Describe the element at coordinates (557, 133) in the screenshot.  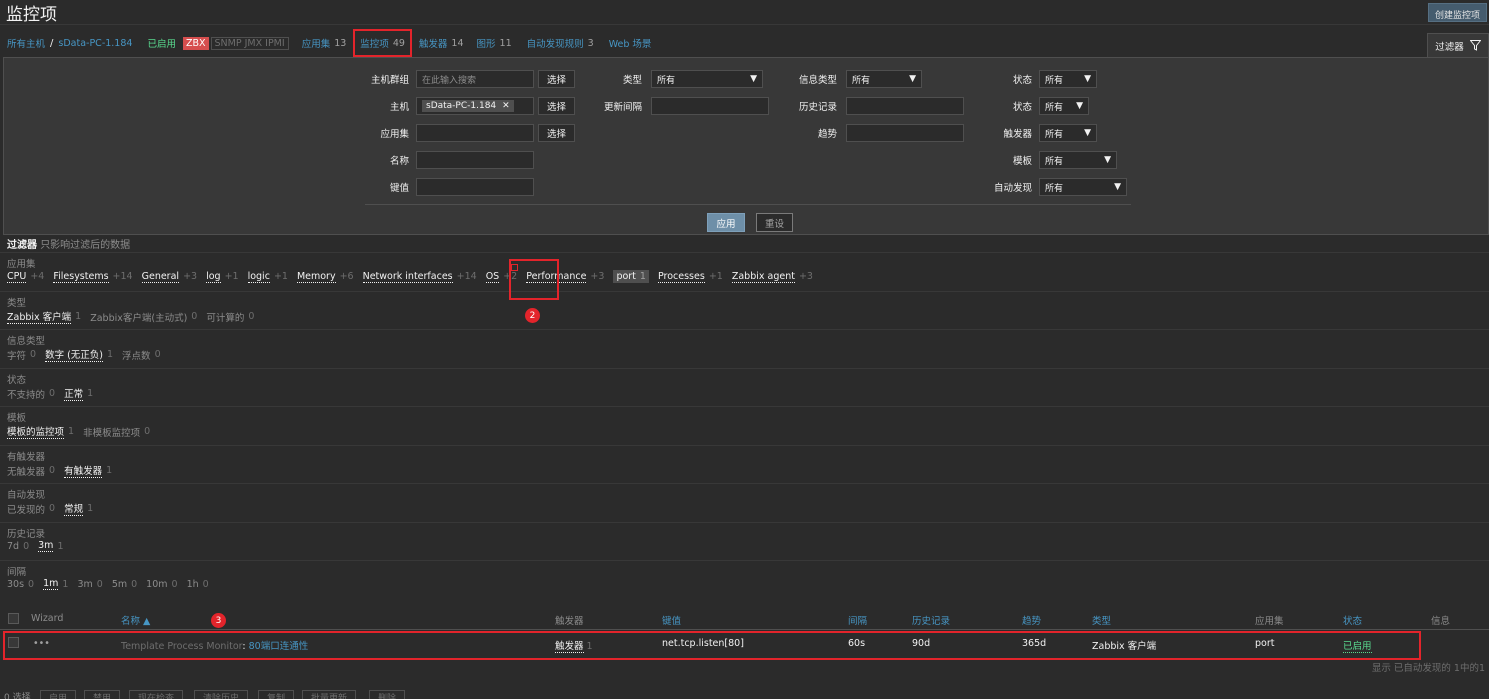
I see `application-select-button: 选择` at that location.